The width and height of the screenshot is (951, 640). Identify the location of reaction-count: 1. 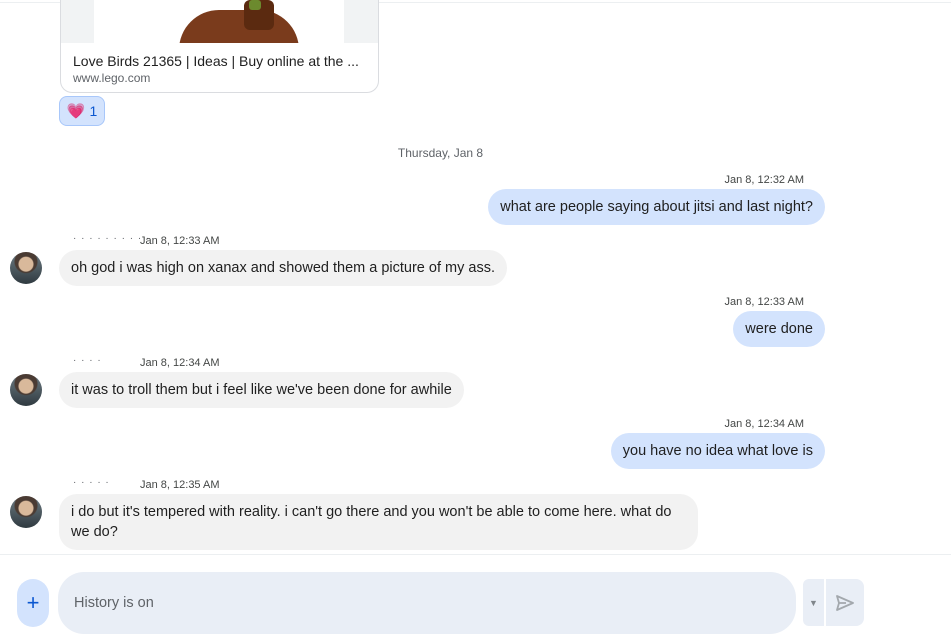
(93, 111).